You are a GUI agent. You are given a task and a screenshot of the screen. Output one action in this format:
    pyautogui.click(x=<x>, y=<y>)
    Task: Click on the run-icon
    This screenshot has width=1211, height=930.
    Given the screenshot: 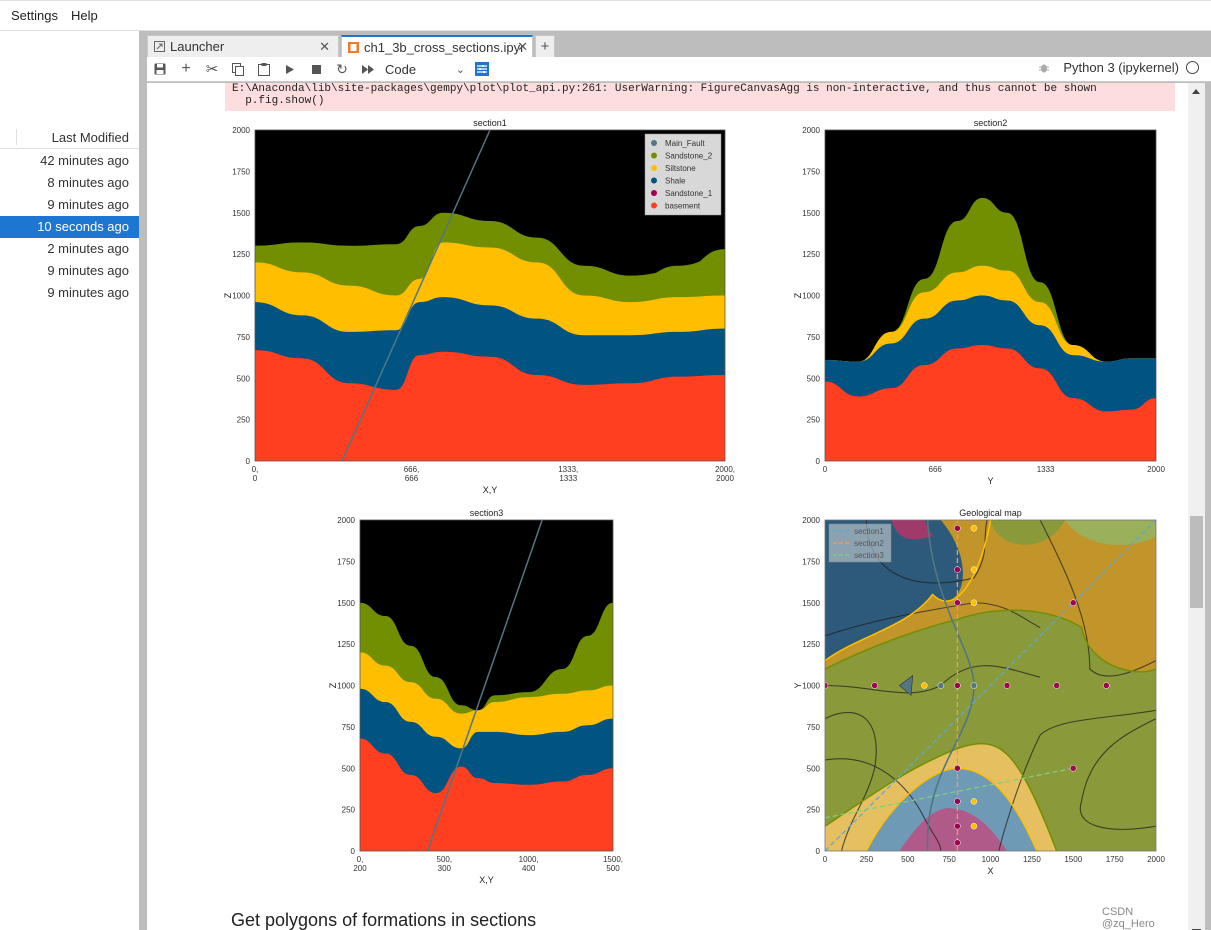 What is the action you would take?
    pyautogui.click(x=290, y=69)
    